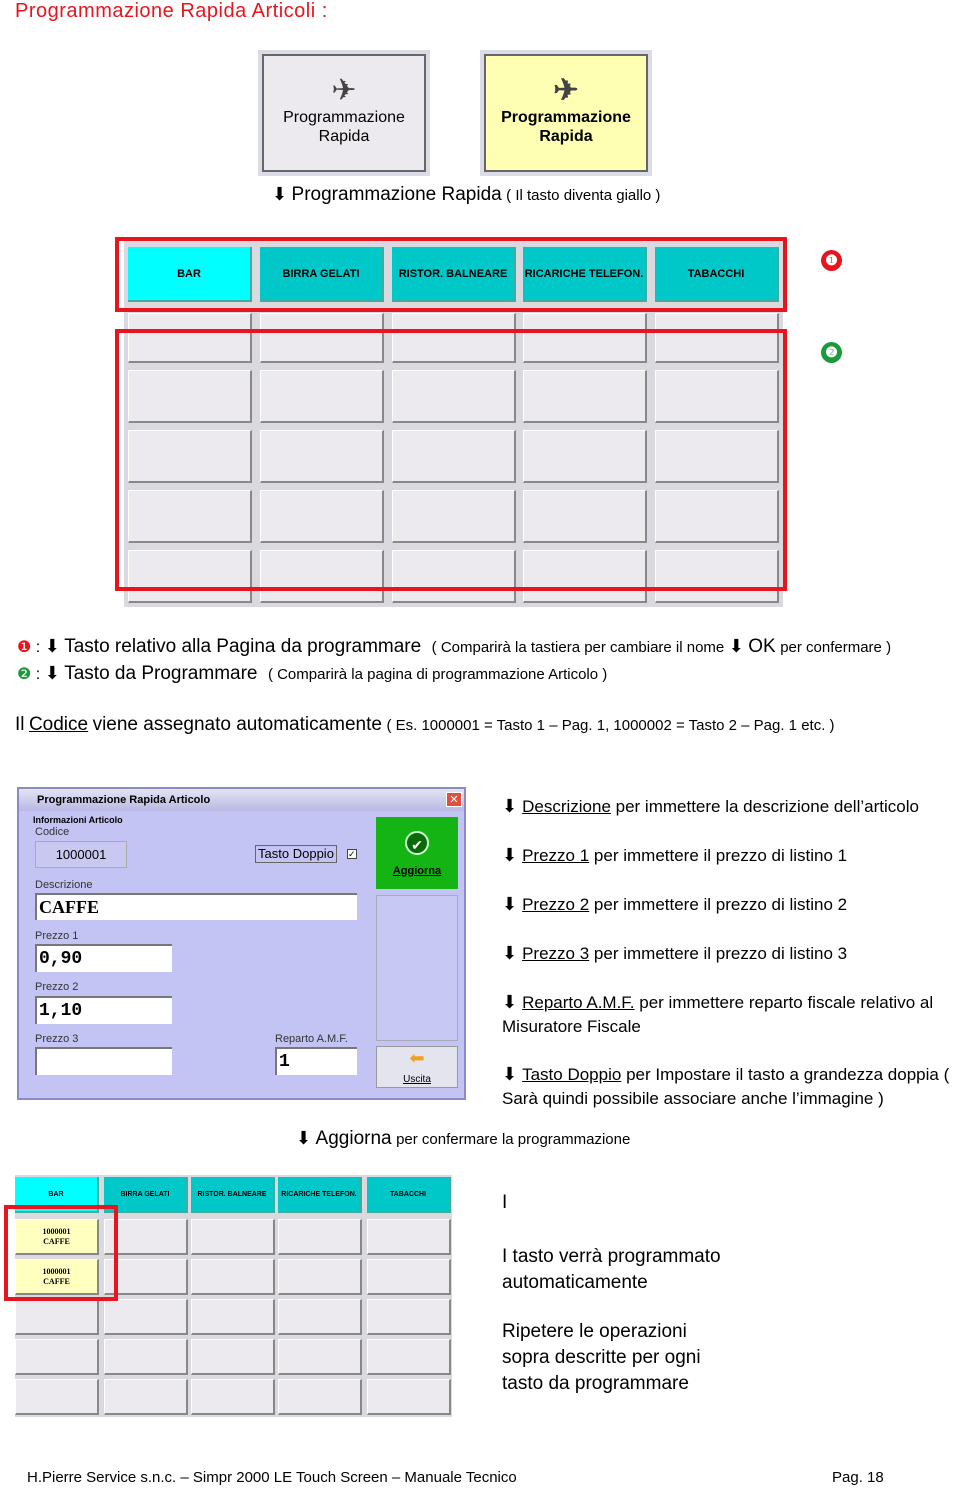 The image size is (960, 1491). Describe the element at coordinates (316, 1061) in the screenshot. I see `reparto-input: 1` at that location.